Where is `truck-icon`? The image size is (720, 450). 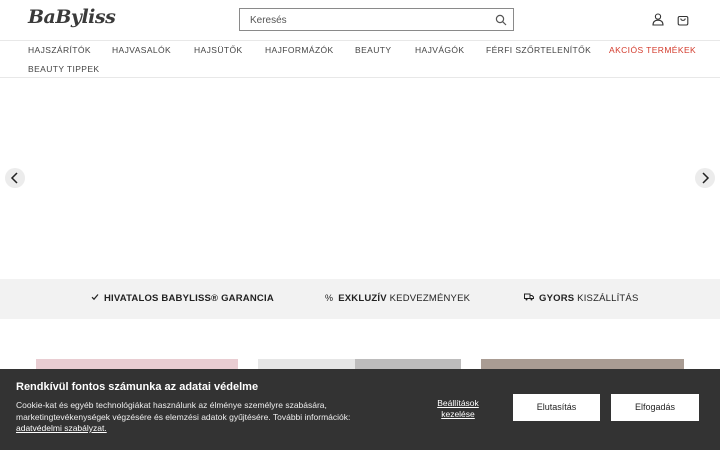 truck-icon is located at coordinates (529, 297).